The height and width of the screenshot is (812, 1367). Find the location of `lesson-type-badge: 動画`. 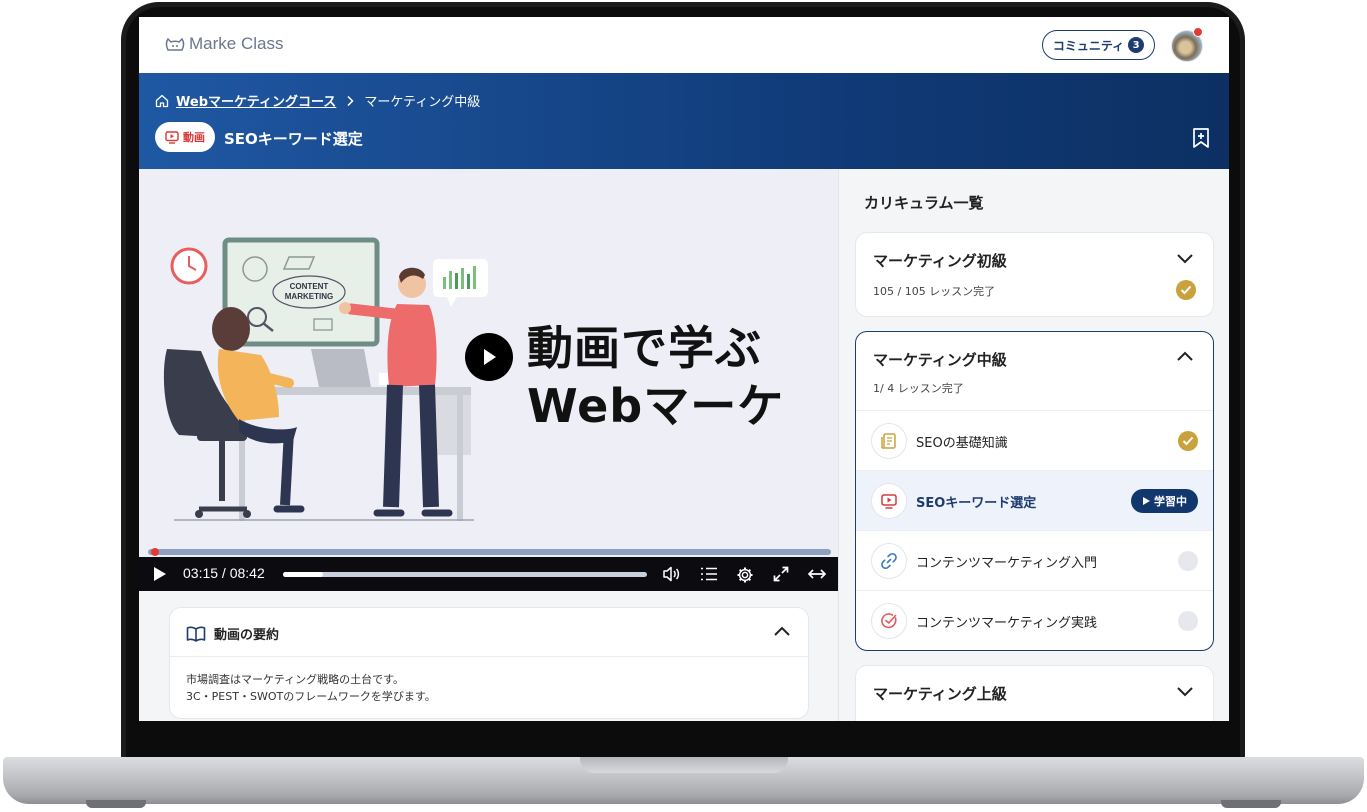

lesson-type-badge: 動画 is located at coordinates (185, 137).